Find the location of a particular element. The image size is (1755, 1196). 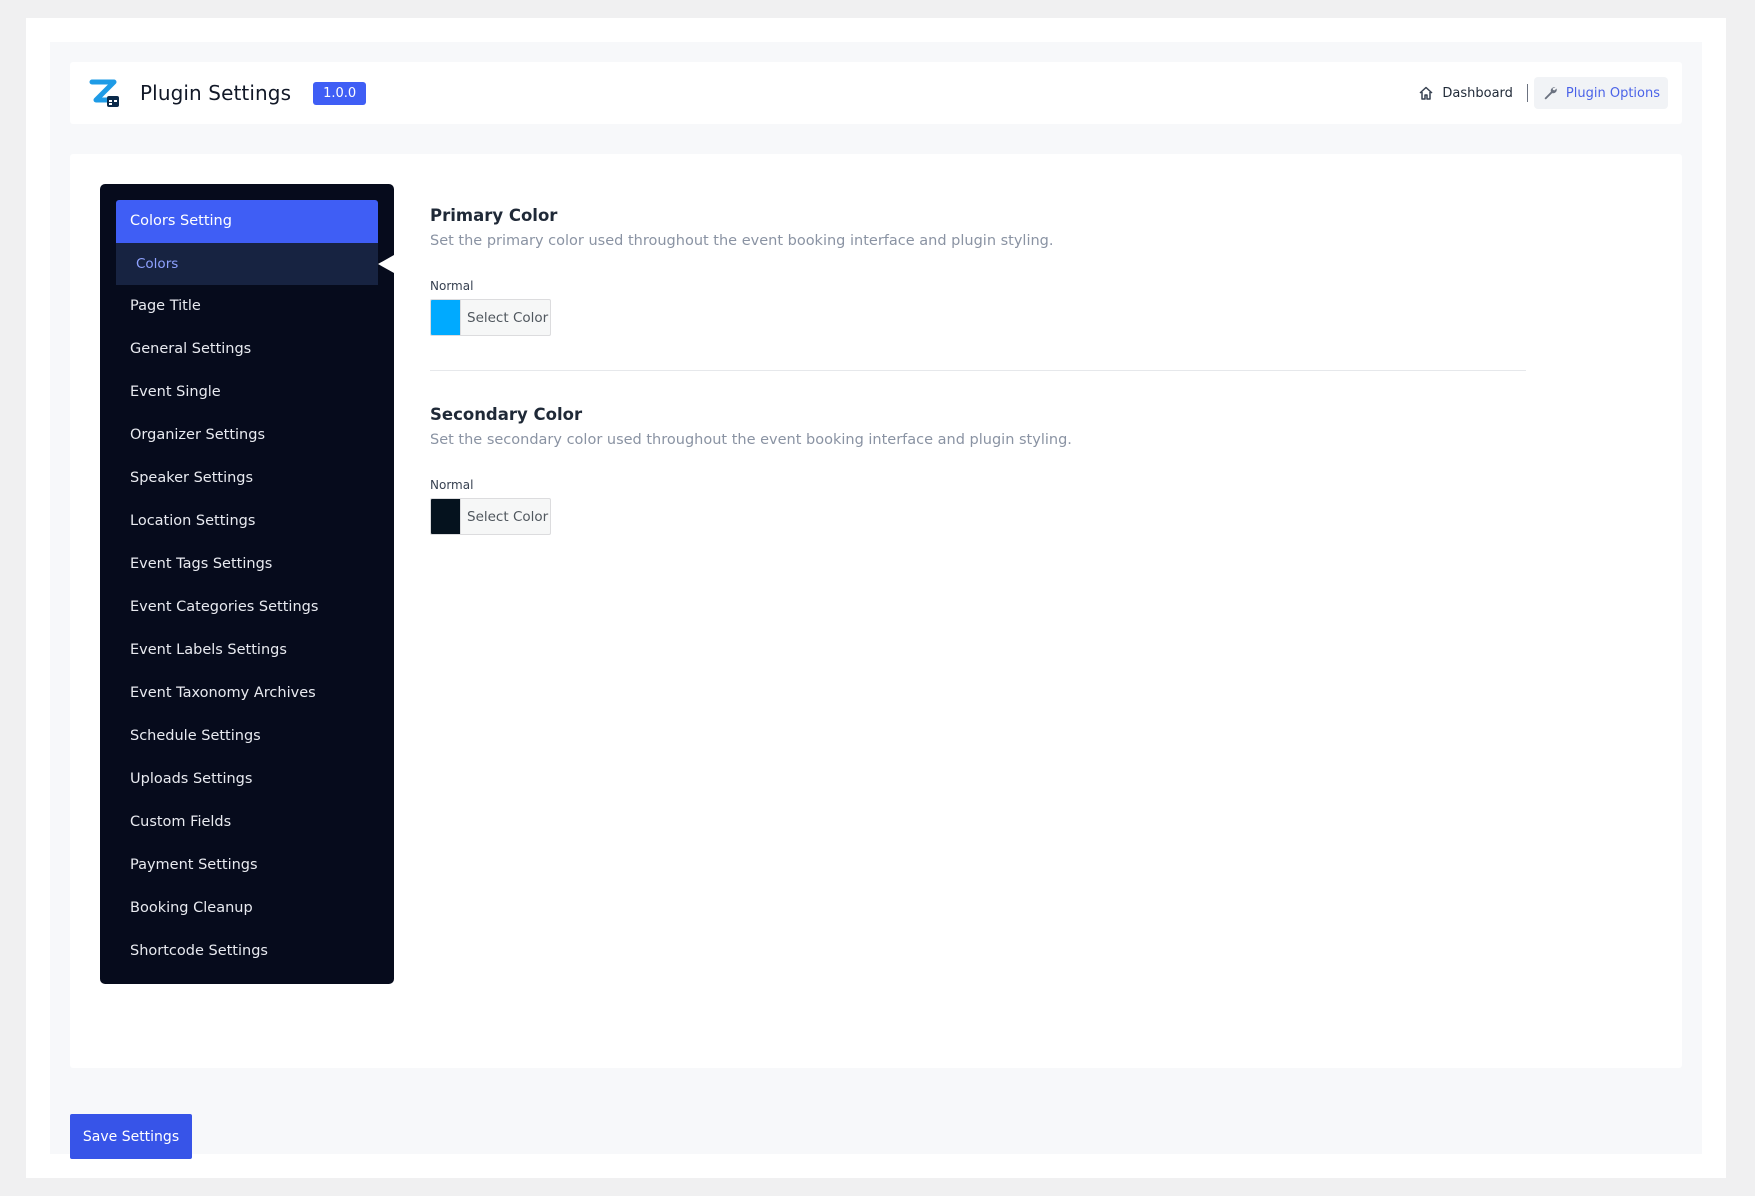

sidebar-item-location-settings: Location Settings is located at coordinates (247, 521).